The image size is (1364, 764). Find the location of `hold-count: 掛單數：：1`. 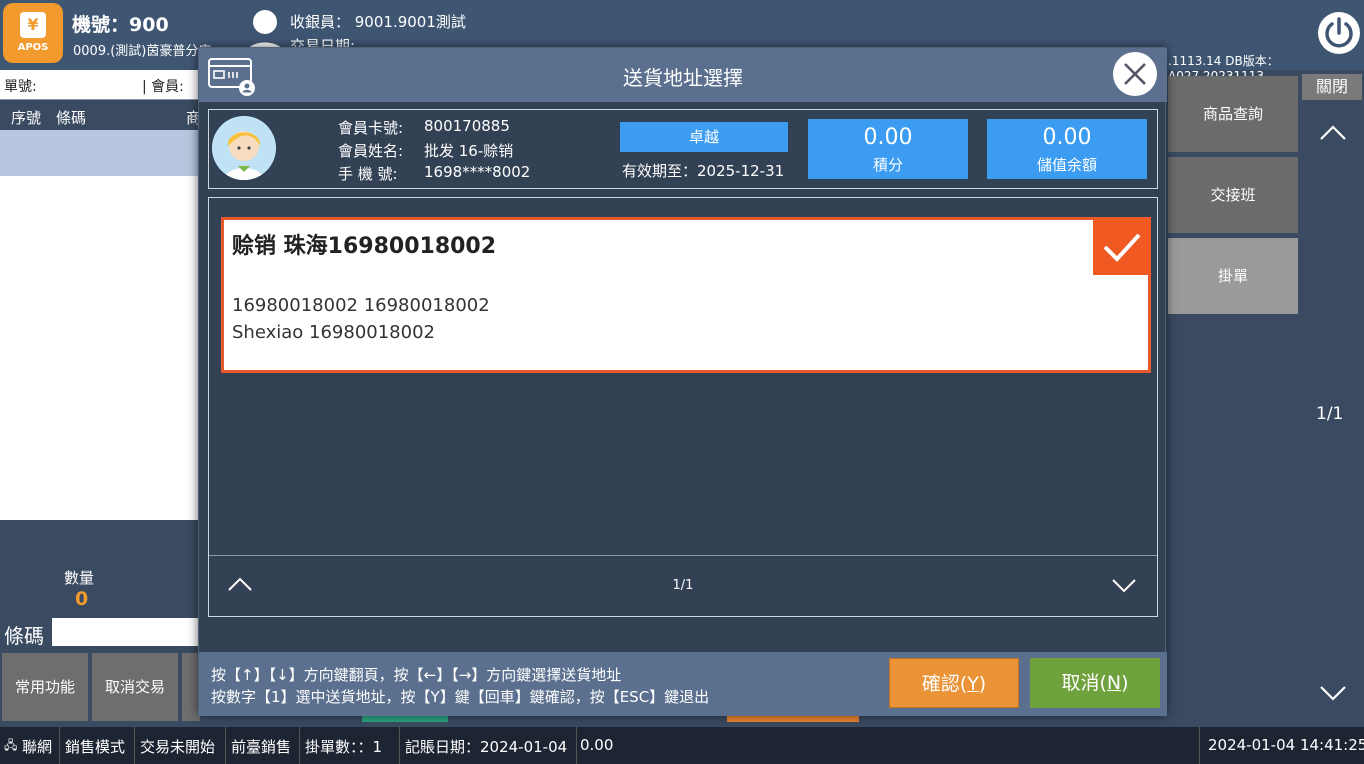

hold-count: 掛單數：：1 is located at coordinates (344, 747).